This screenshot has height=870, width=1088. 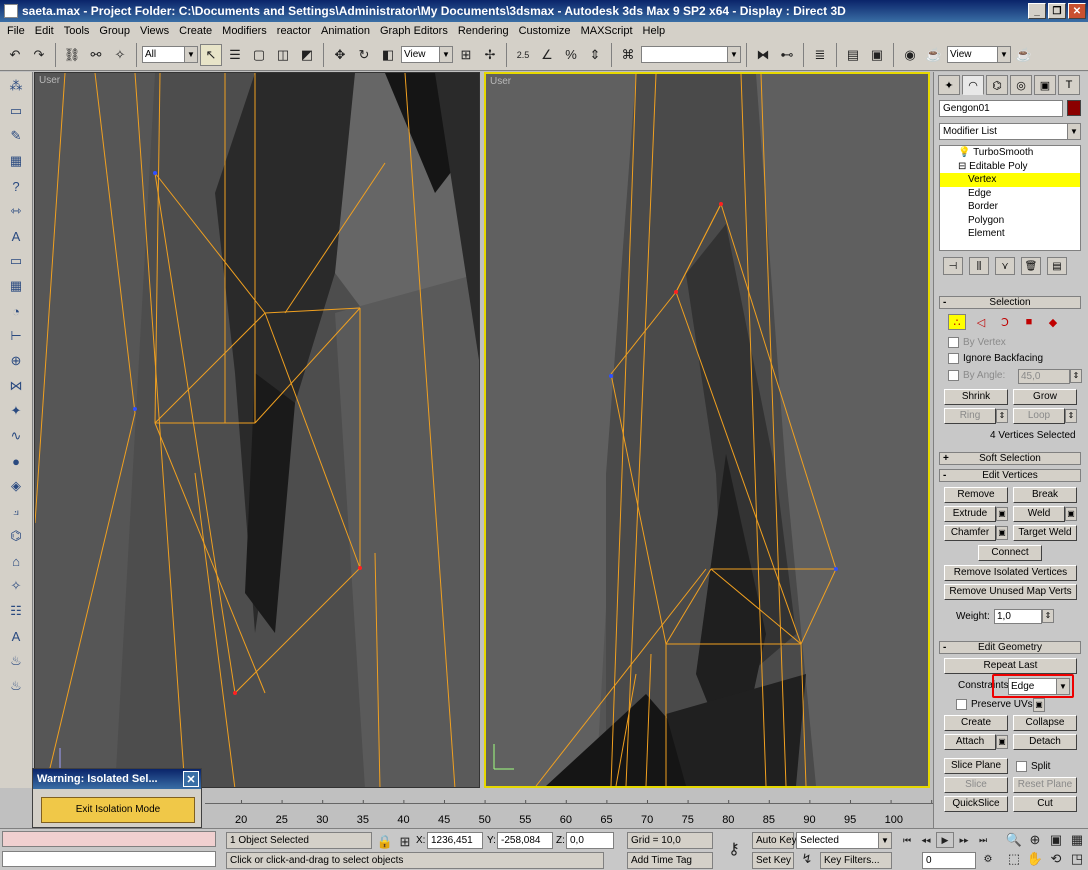 What do you see at coordinates (16, 411) in the screenshot?
I see `spray-icon: ✦` at bounding box center [16, 411].